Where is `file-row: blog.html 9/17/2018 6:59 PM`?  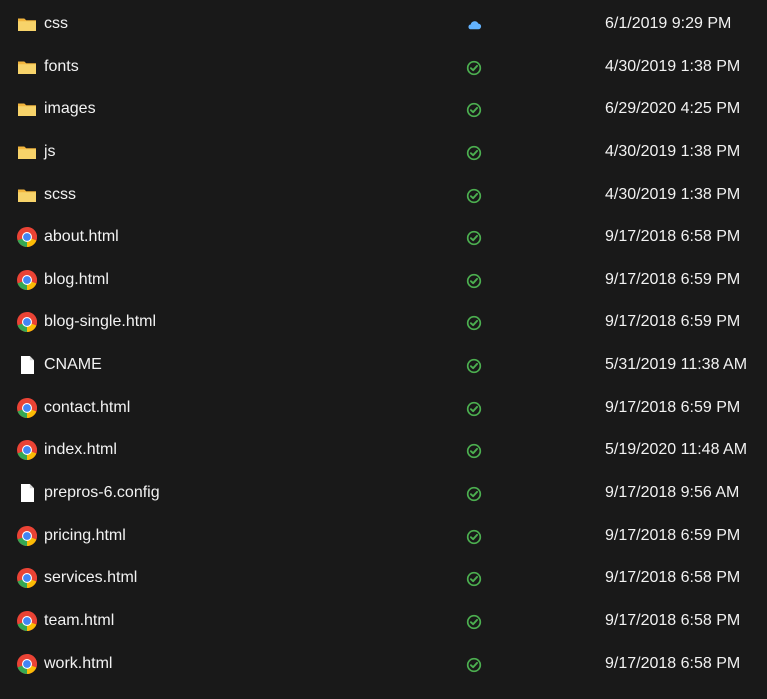 file-row: blog.html 9/17/2018 6:59 PM is located at coordinates (383, 280).